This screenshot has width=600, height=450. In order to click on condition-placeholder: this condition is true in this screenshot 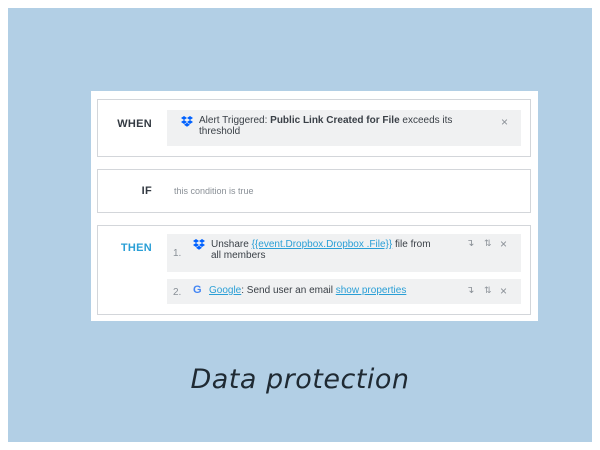, I will do `click(214, 191)`.